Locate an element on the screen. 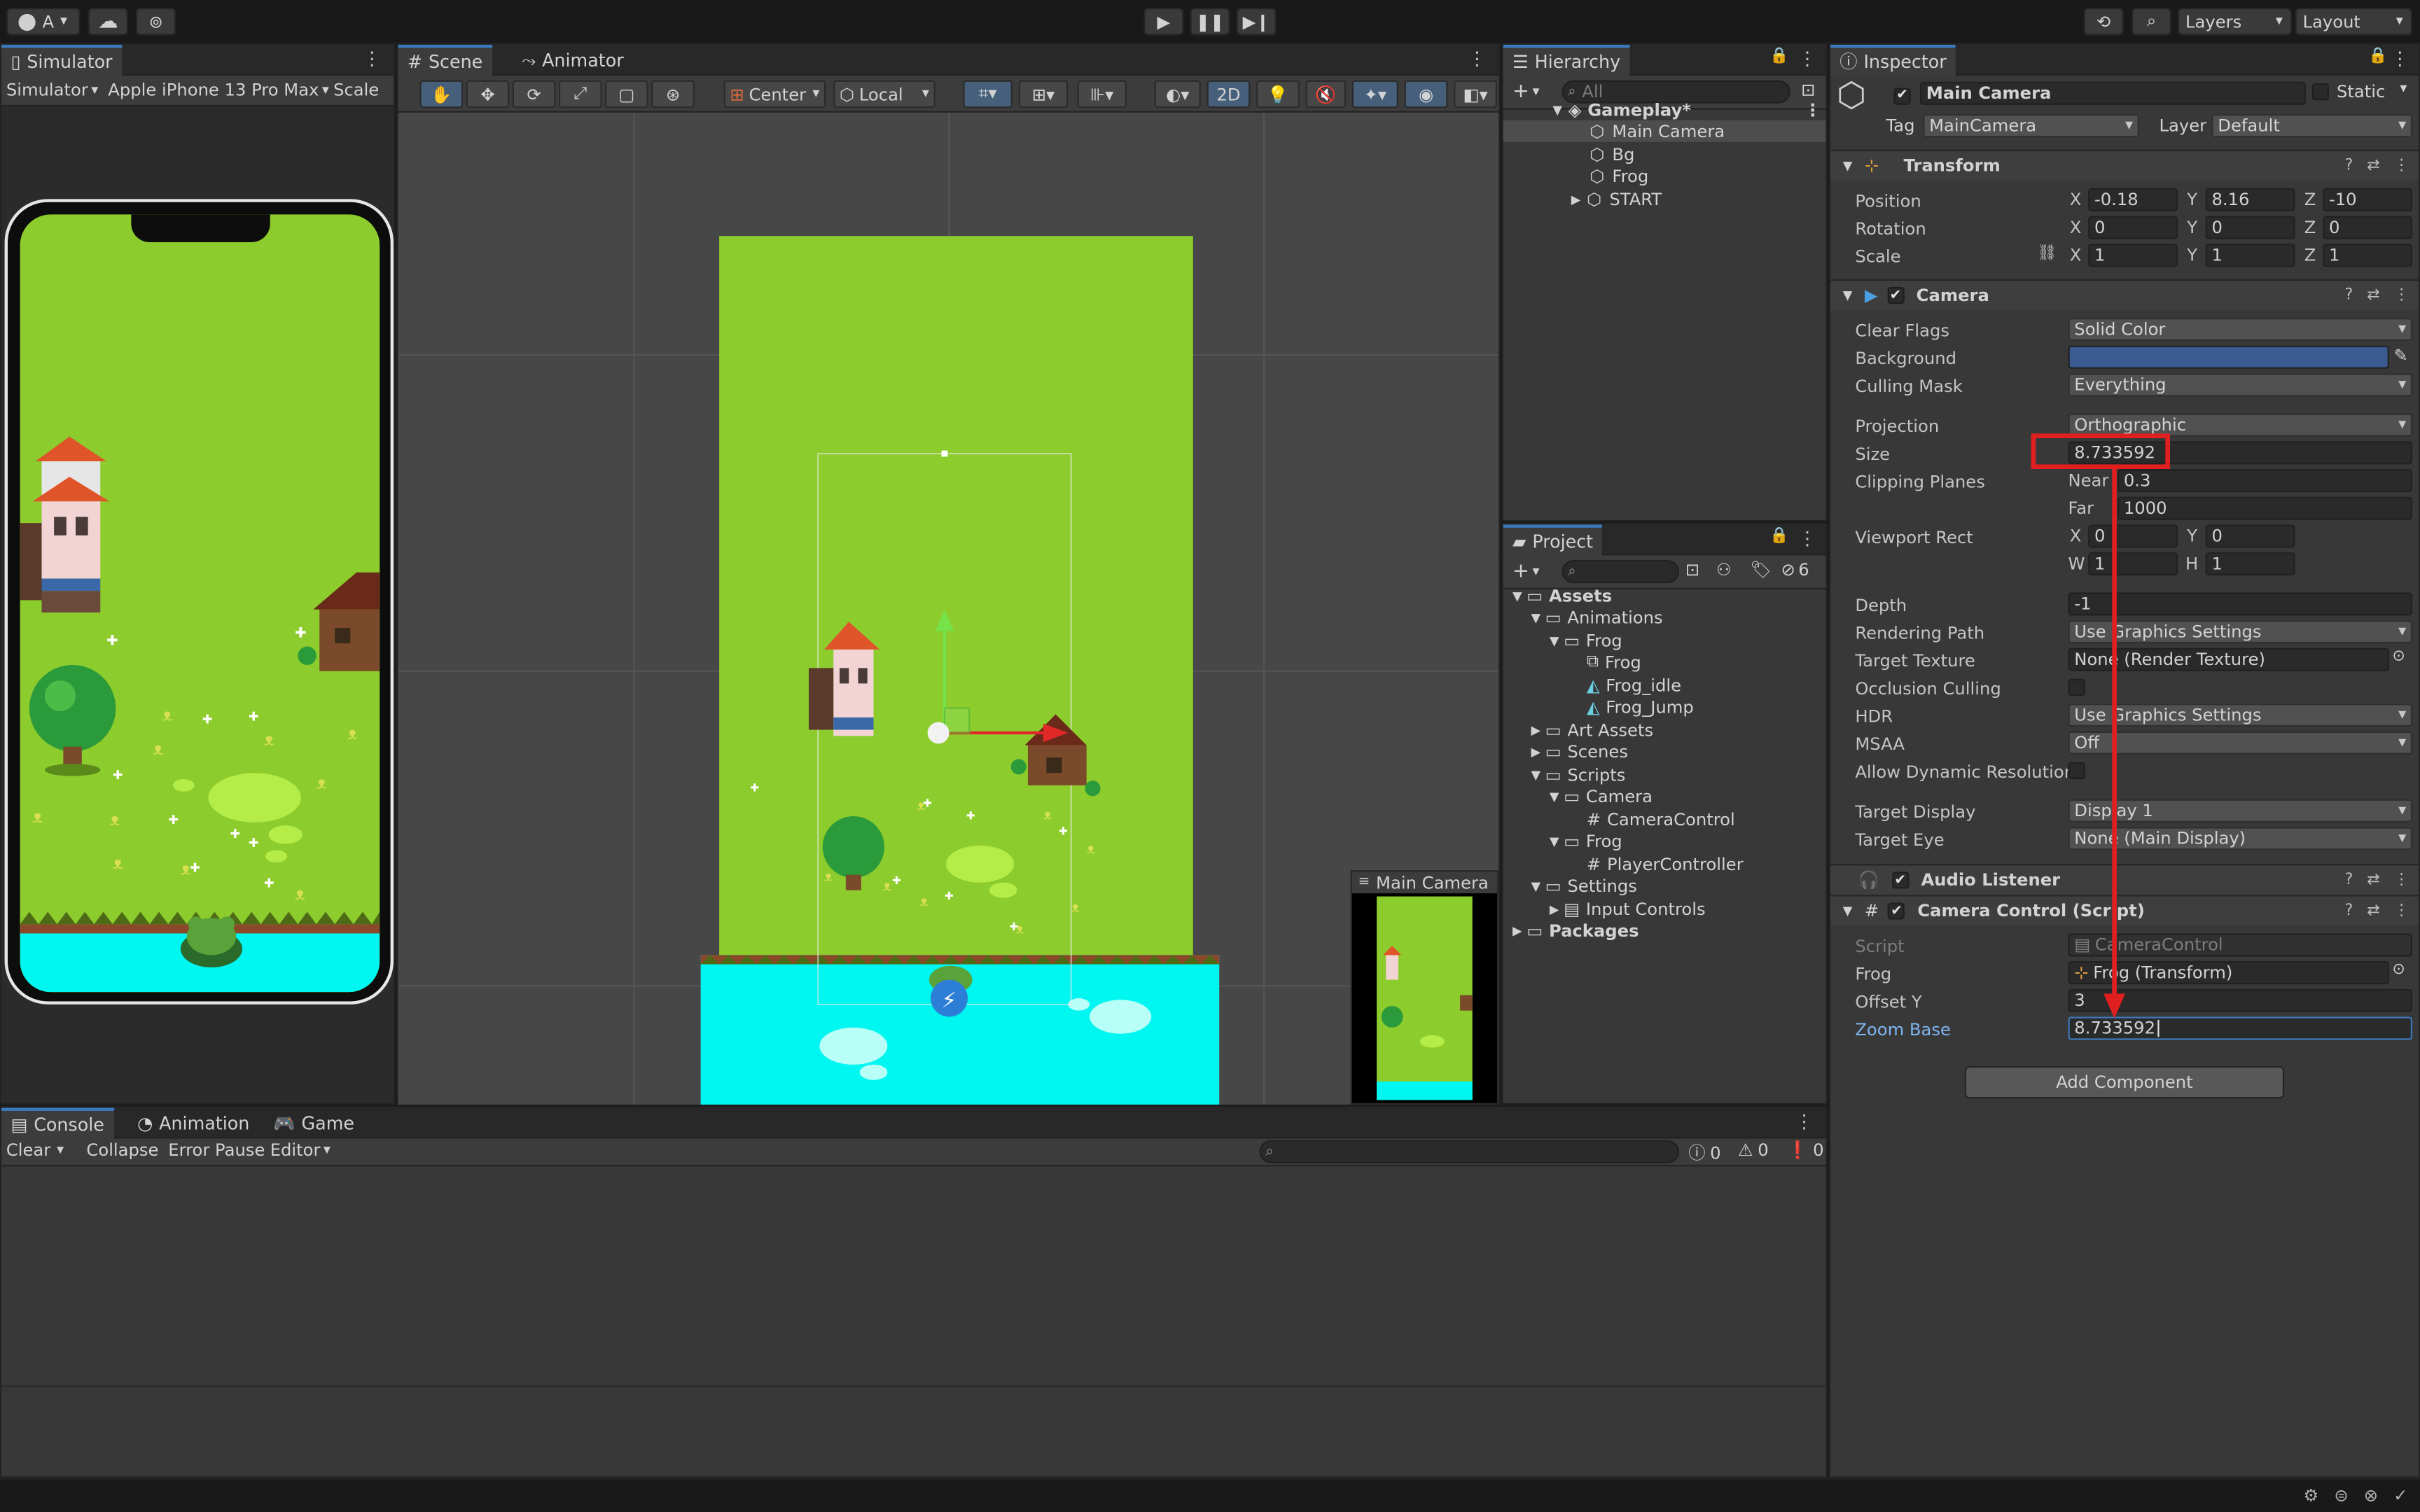 This screenshot has height=1512, width=2420. static-checkbox is located at coordinates (2320, 94).